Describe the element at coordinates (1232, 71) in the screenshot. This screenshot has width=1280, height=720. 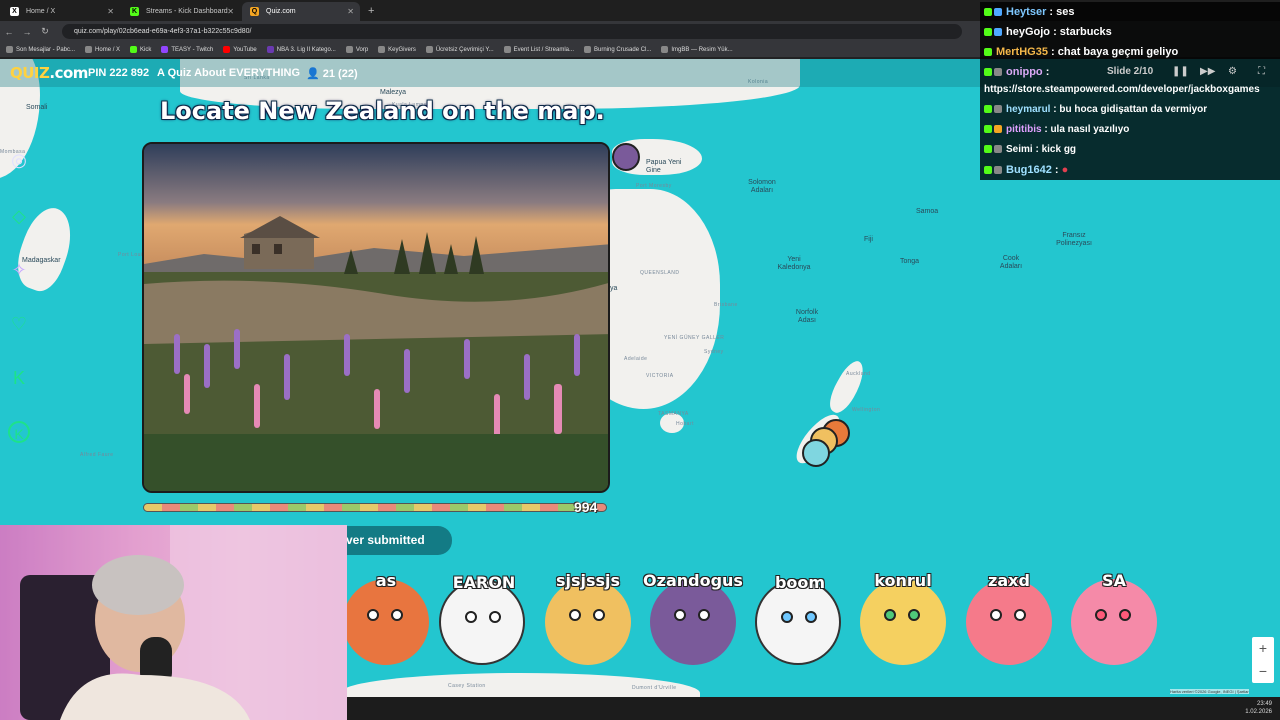
I see `gear-icon: ⚙` at that location.